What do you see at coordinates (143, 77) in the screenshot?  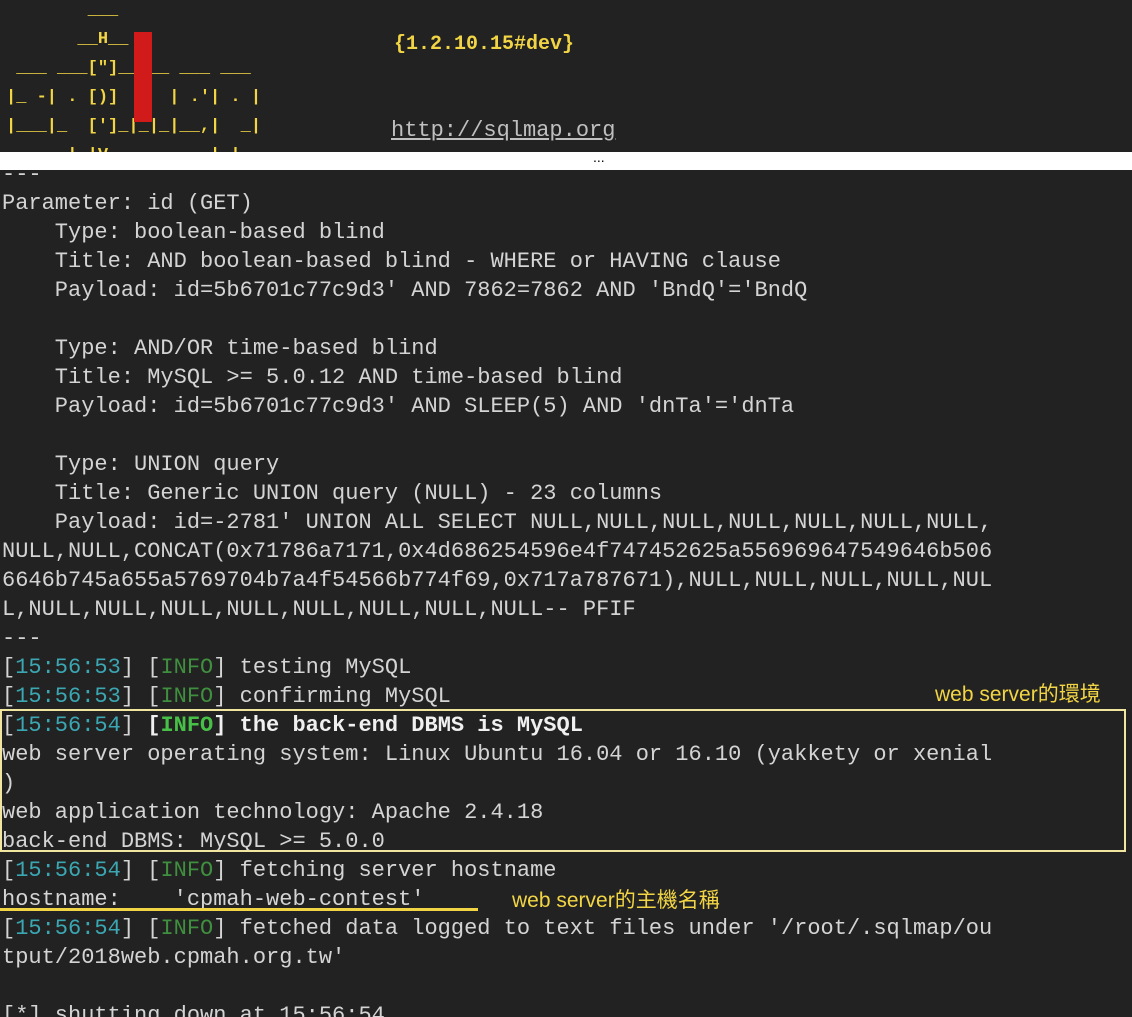 I see `logo-red-bar` at bounding box center [143, 77].